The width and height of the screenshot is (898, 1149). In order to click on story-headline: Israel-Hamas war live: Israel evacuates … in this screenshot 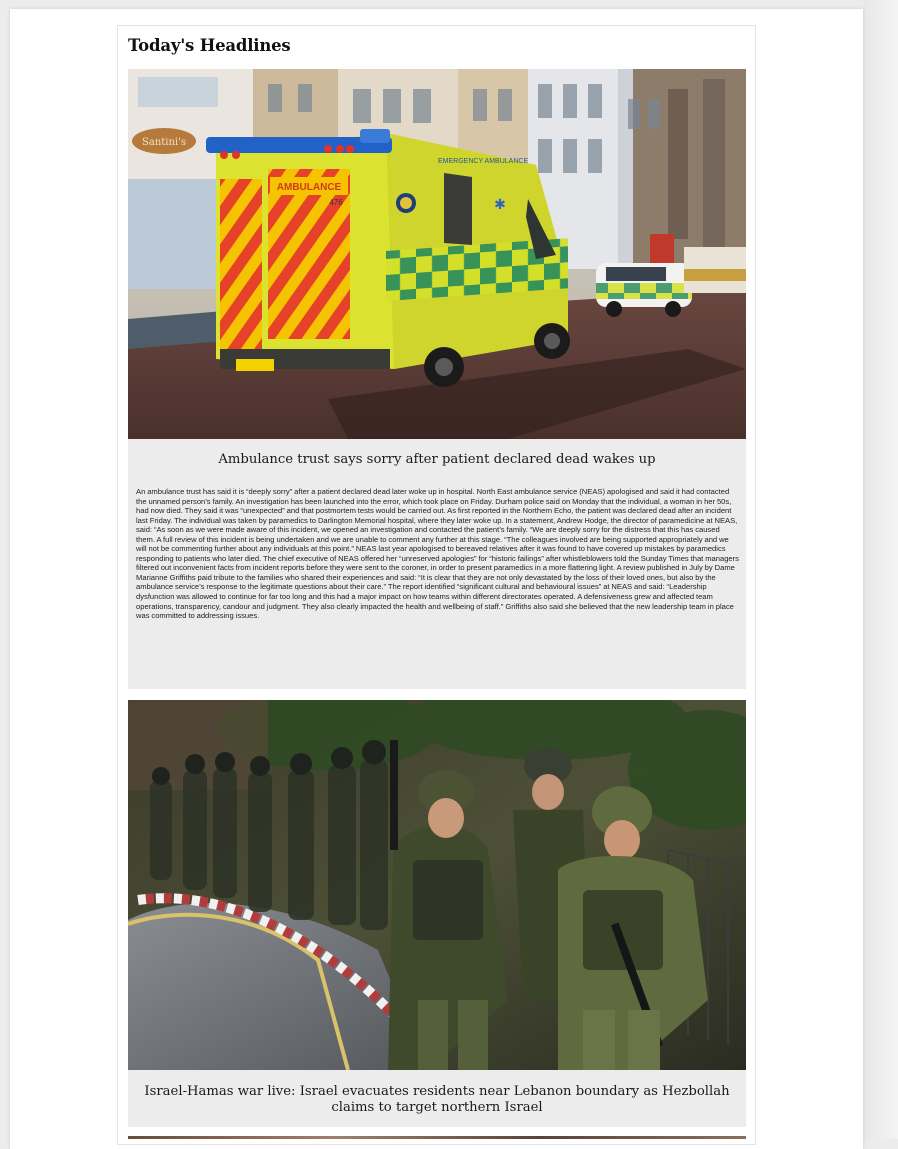, I will do `click(437, 1100)`.